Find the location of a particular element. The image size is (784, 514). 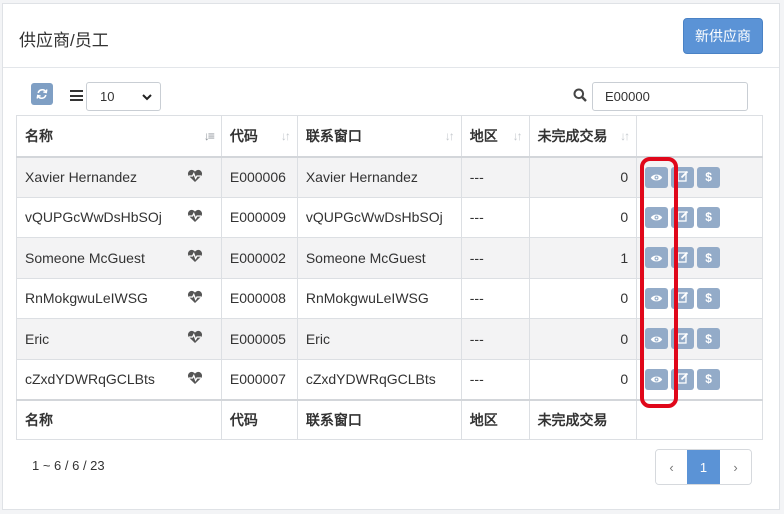

page-size-select: 10 is located at coordinates (123, 96).